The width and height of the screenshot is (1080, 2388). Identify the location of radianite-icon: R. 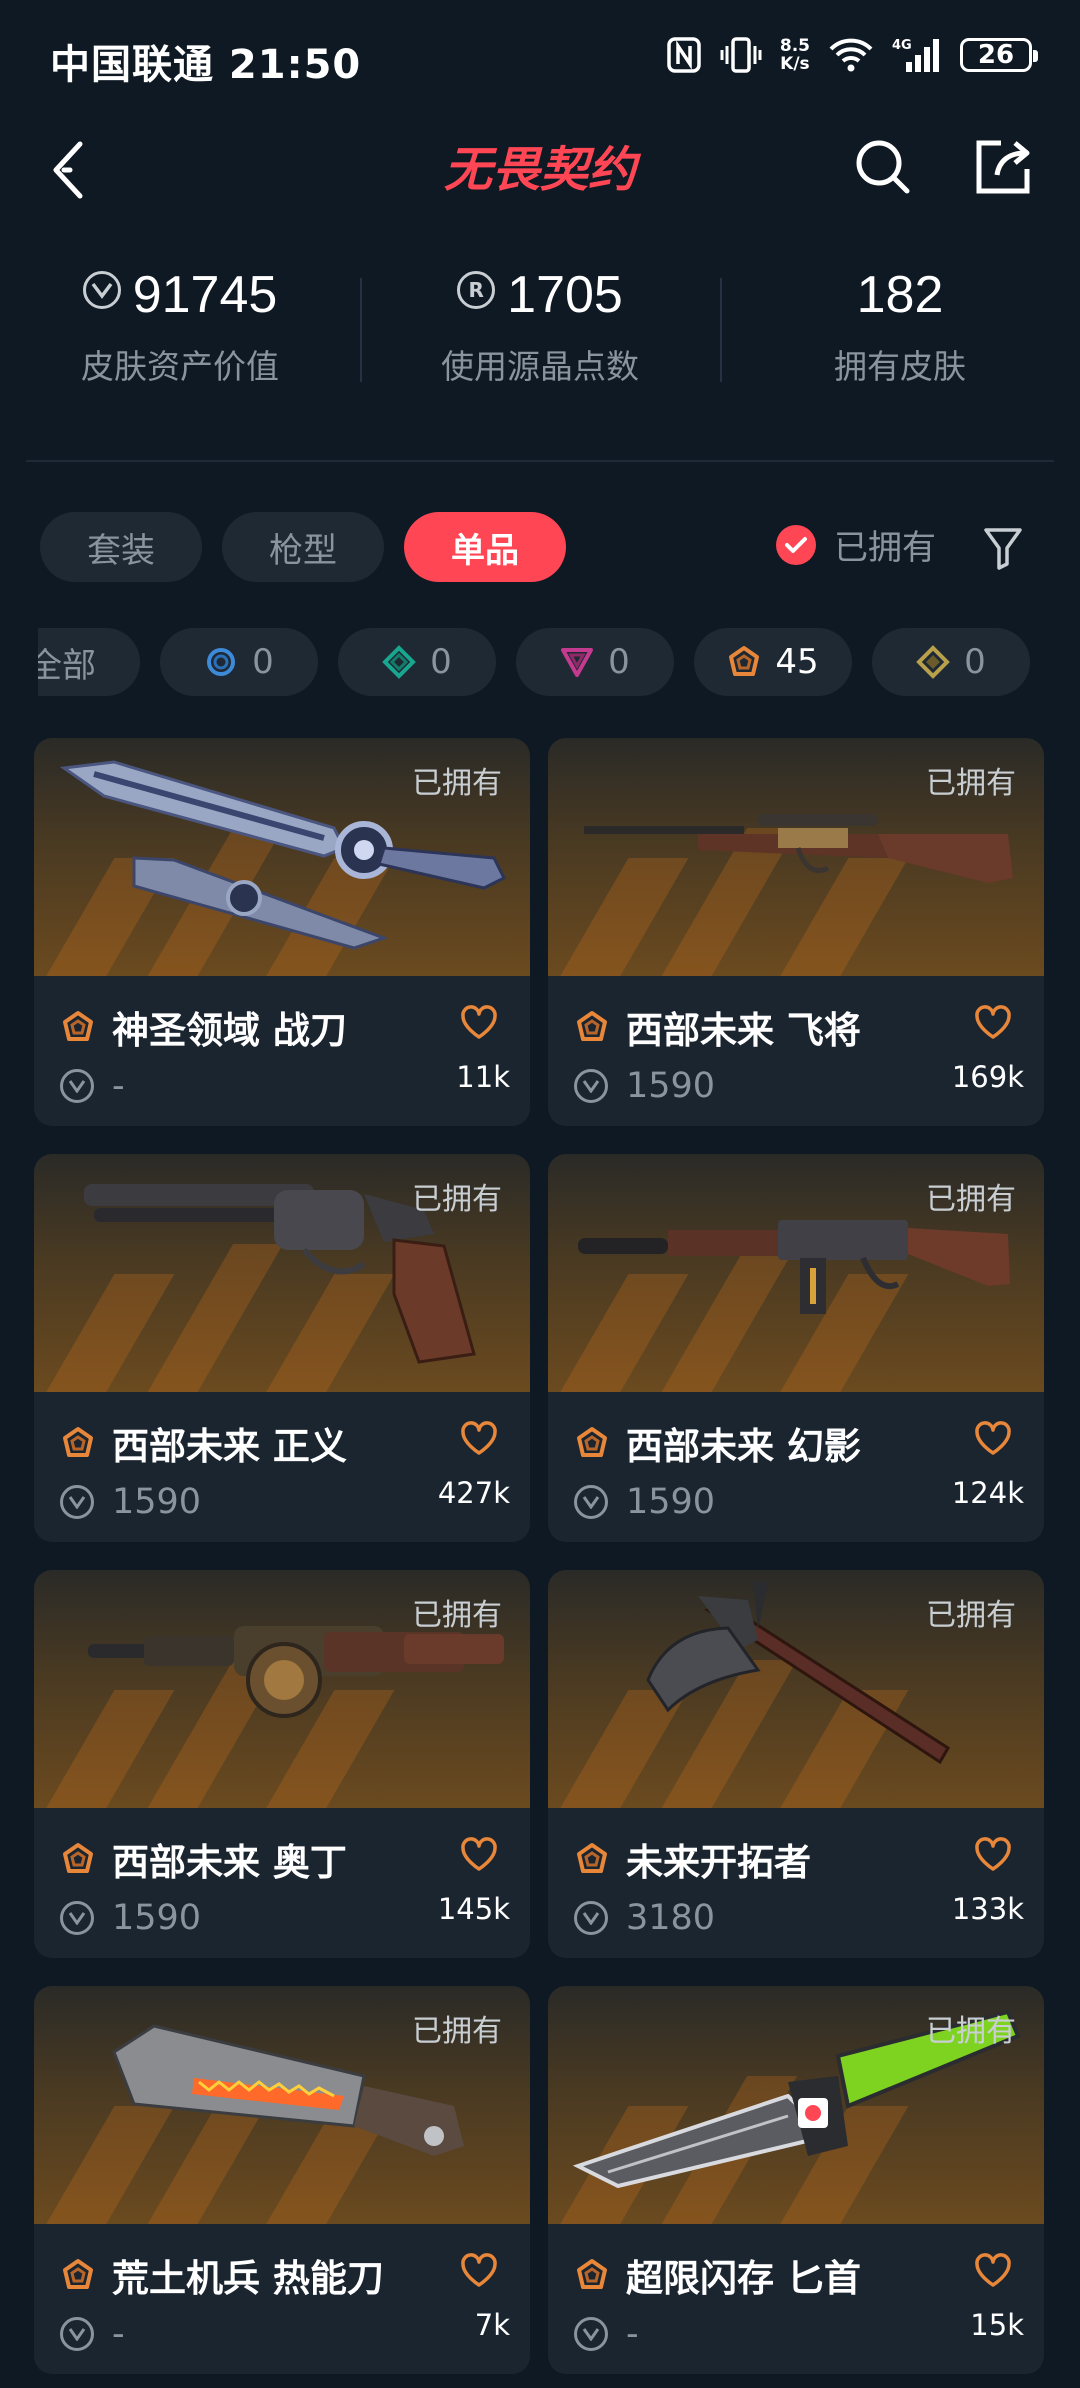
(476, 290).